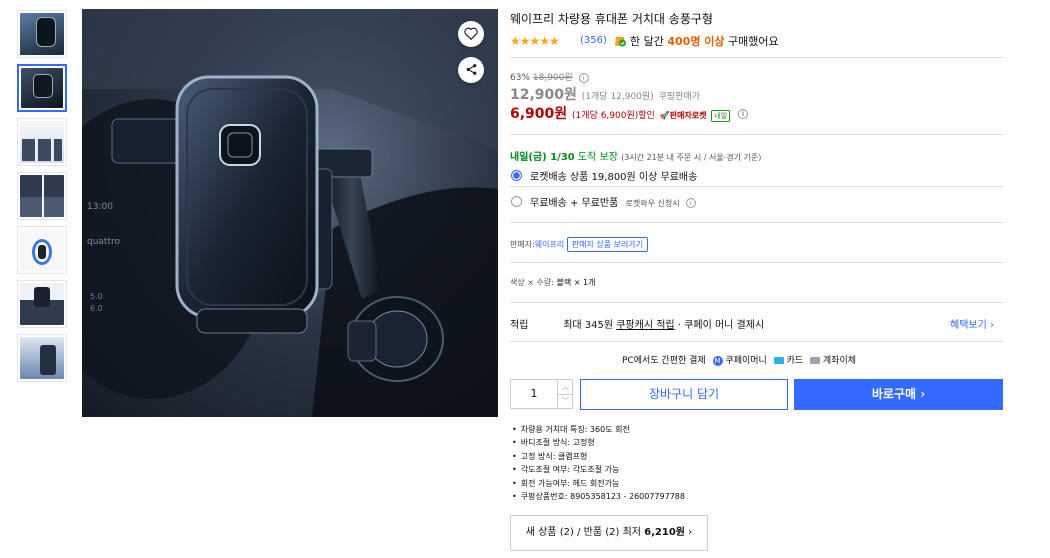  What do you see at coordinates (613, 201) in the screenshot?
I see `shipping-option-free: 무료배송 + 무료반품 로켓와우 신청시 i` at bounding box center [613, 201].